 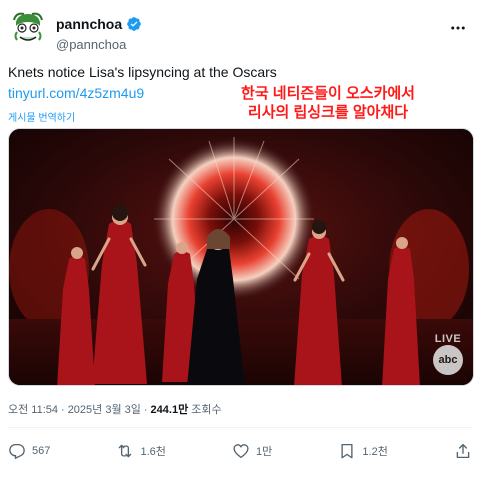 What do you see at coordinates (206, 410) in the screenshot?
I see `views-label: 조회수` at bounding box center [206, 410].